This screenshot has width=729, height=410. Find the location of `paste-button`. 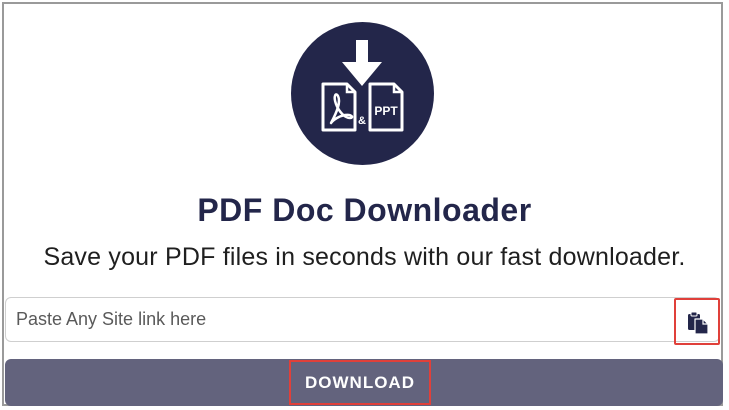

paste-button is located at coordinates (697, 321).